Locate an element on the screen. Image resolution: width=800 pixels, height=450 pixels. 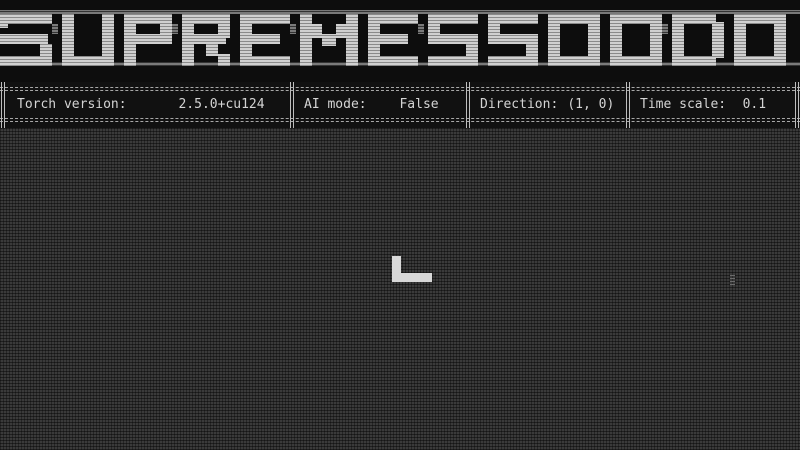
status-ai-mode: AI mode: False is located at coordinates (383, 104).